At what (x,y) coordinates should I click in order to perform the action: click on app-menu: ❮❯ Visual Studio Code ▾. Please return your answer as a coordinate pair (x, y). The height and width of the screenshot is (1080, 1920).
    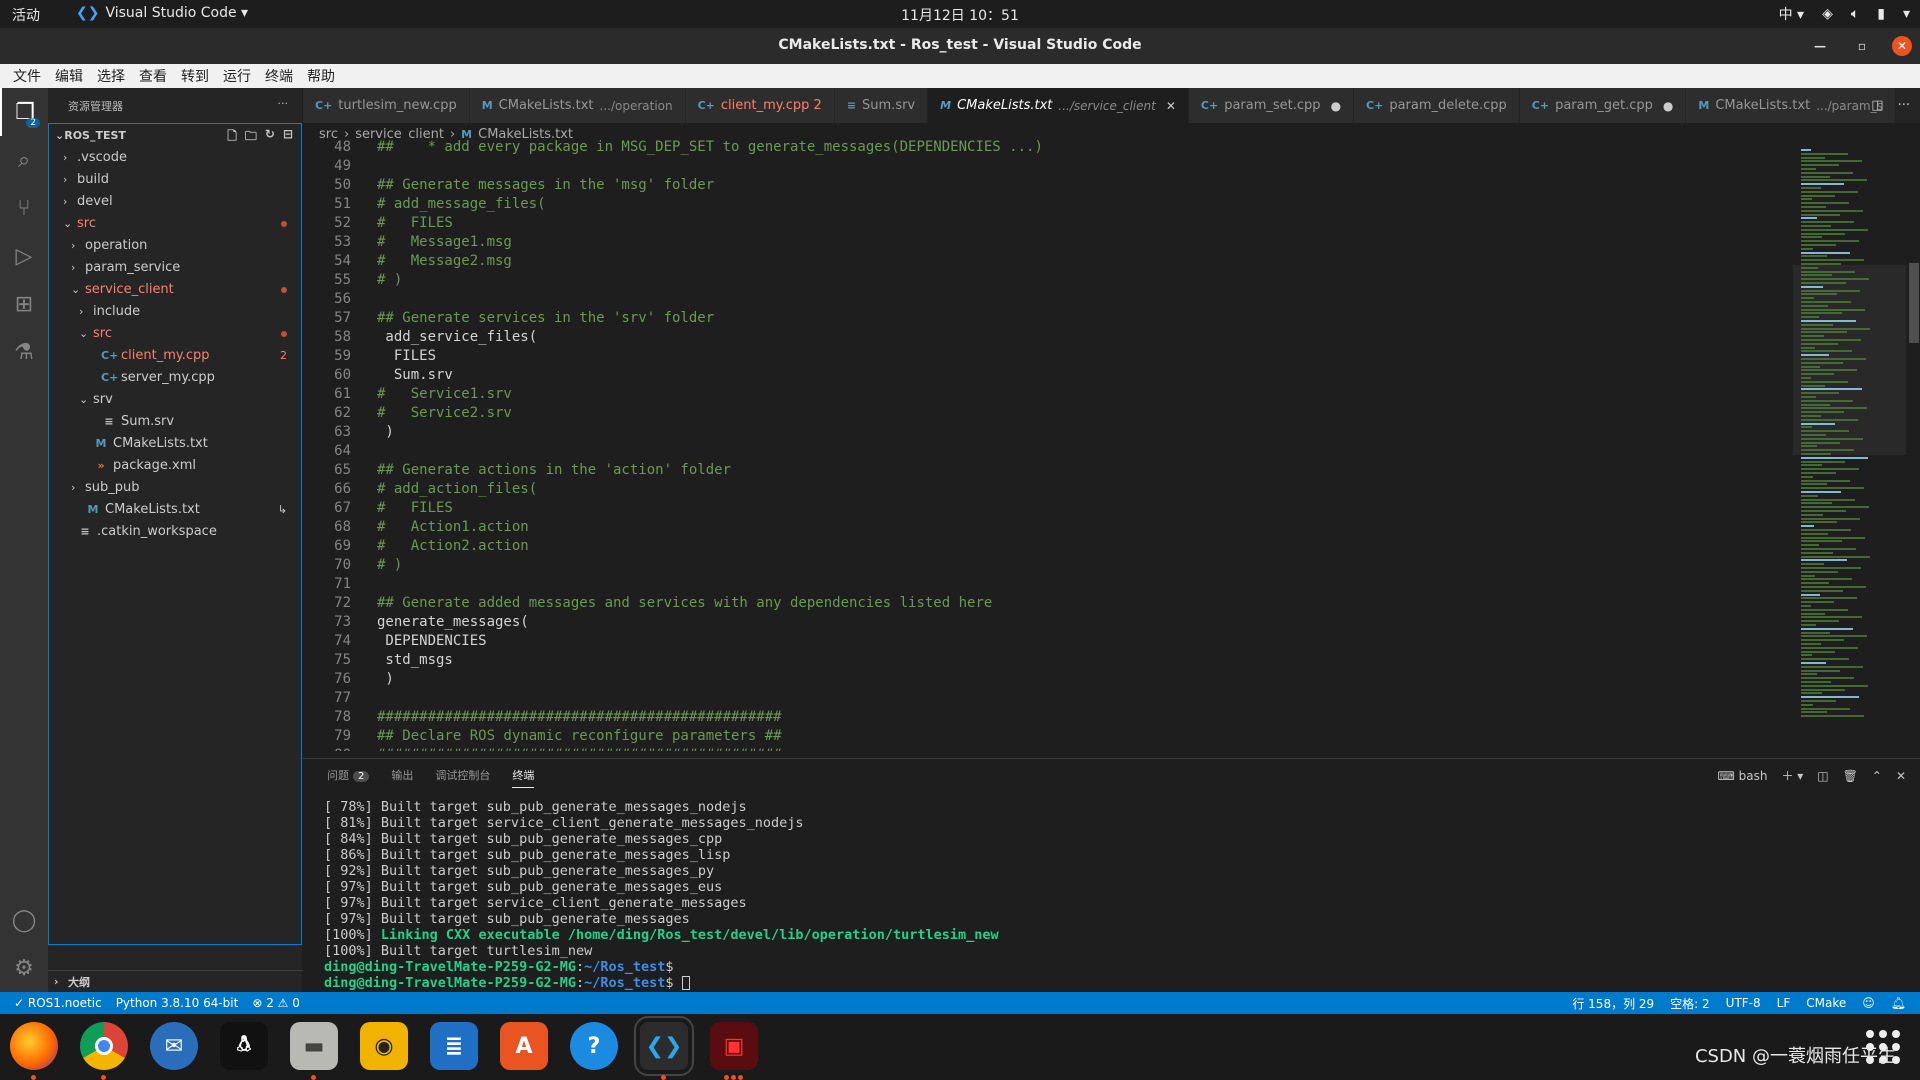
    Looking at the image, I should click on (162, 13).